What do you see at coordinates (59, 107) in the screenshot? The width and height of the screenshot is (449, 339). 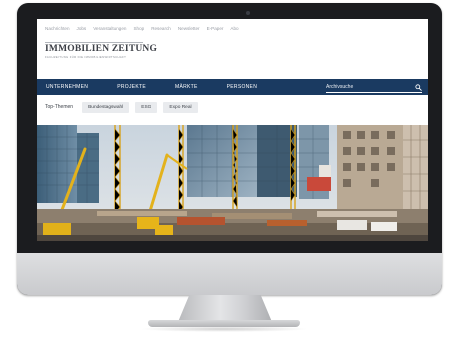 I see `topics-label: Top-Themen` at bounding box center [59, 107].